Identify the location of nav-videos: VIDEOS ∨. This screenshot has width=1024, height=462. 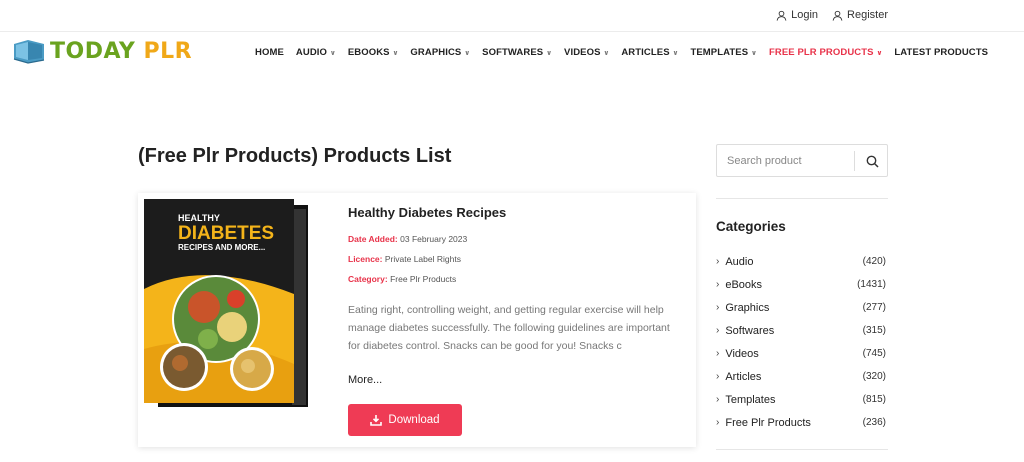
(586, 52).